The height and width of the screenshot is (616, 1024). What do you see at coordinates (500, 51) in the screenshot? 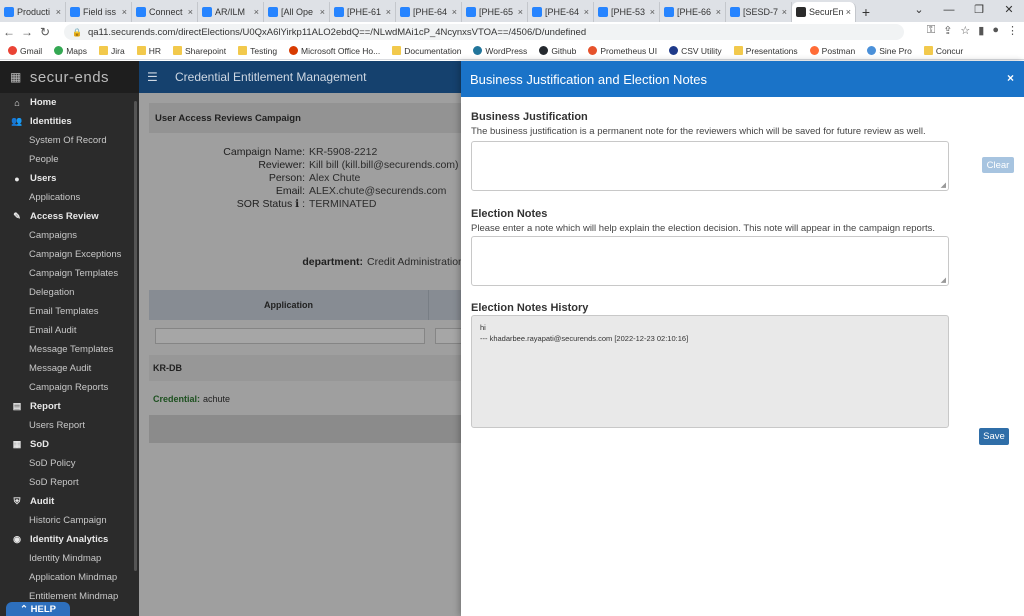
I see `bookmark-item: WordPress` at bounding box center [500, 51].